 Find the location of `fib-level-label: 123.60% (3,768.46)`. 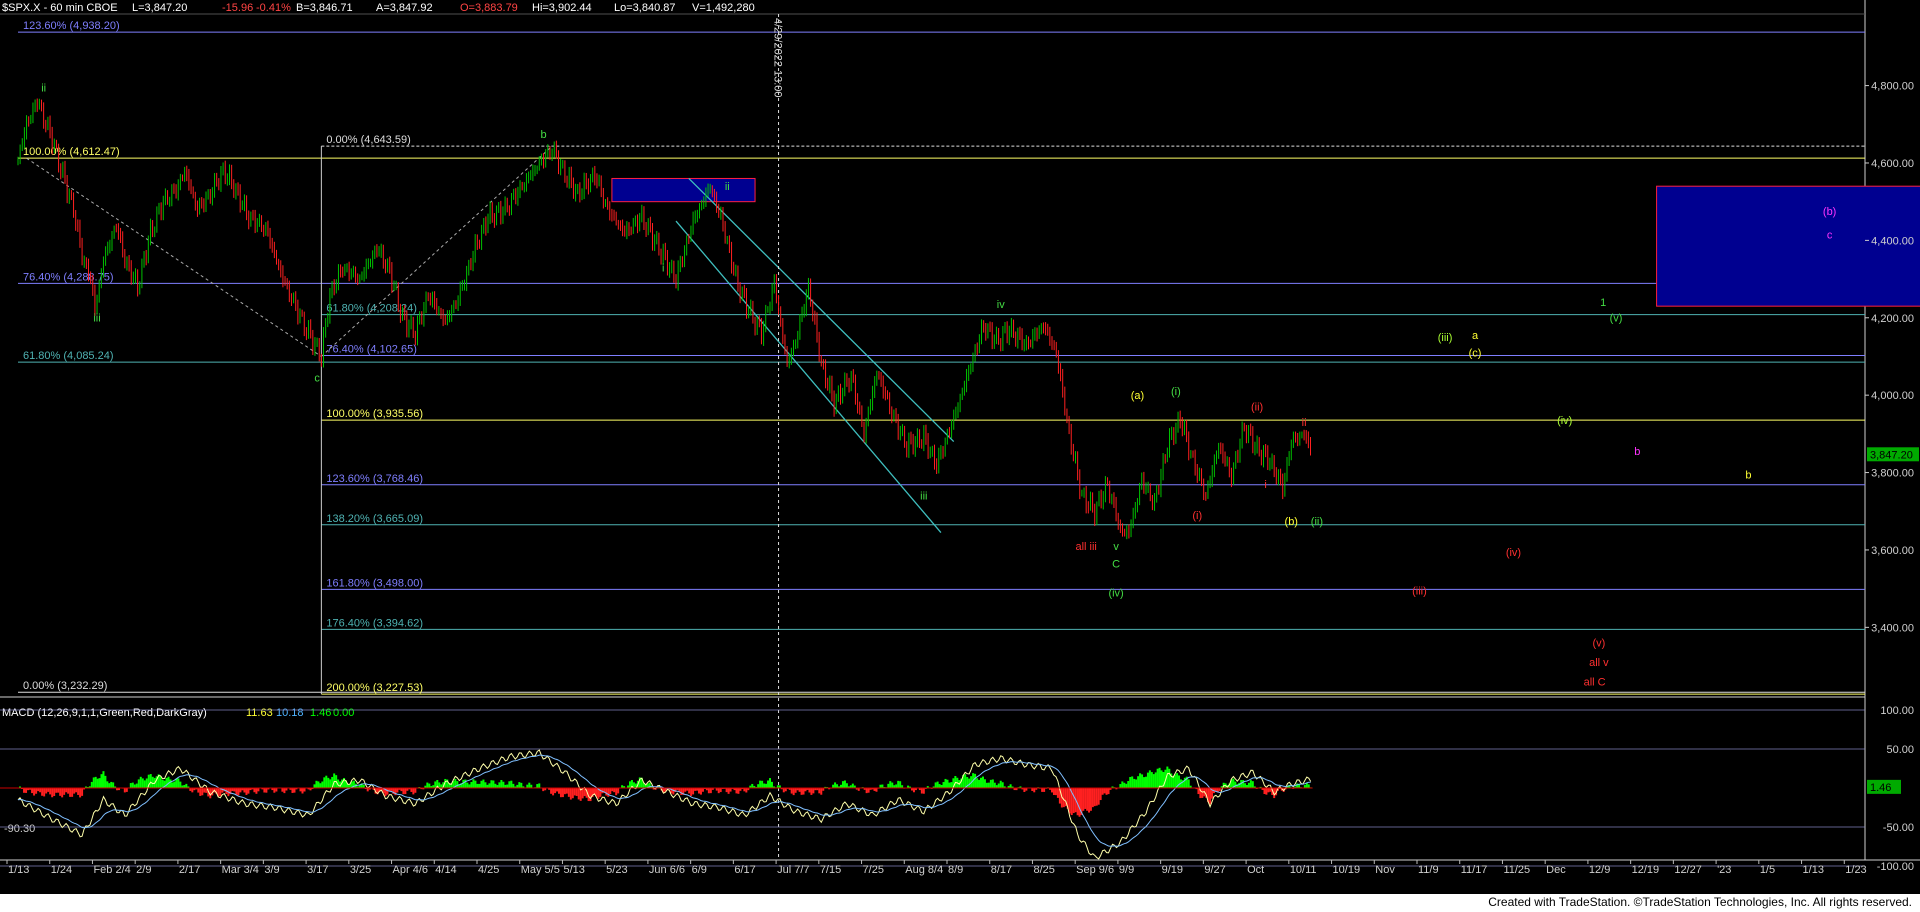

fib-level-label: 123.60% (3,768.46) is located at coordinates (374, 479).